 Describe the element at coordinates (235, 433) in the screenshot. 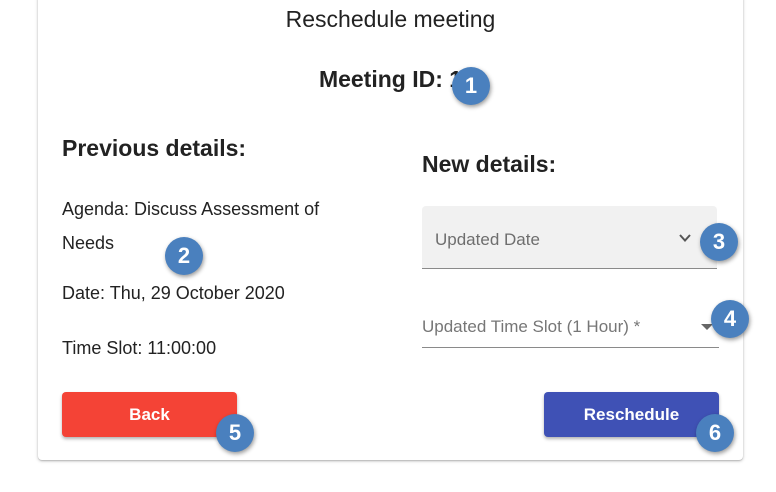

I see `annotation-badge-5: 5` at that location.